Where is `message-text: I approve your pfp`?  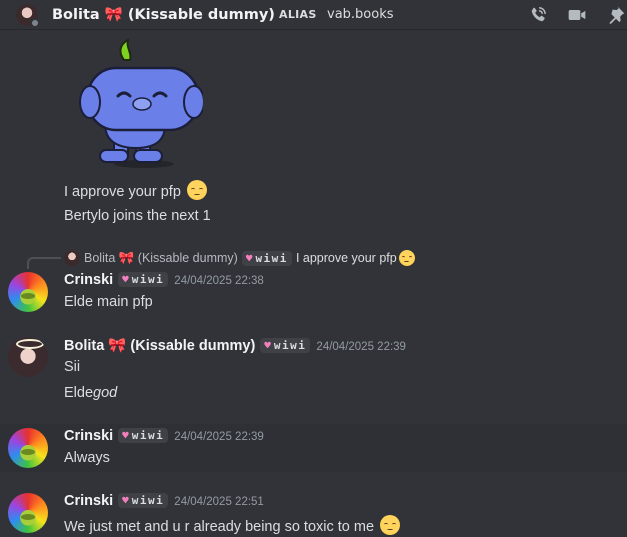
message-text: I approve your pfp is located at coordinates (135, 190).